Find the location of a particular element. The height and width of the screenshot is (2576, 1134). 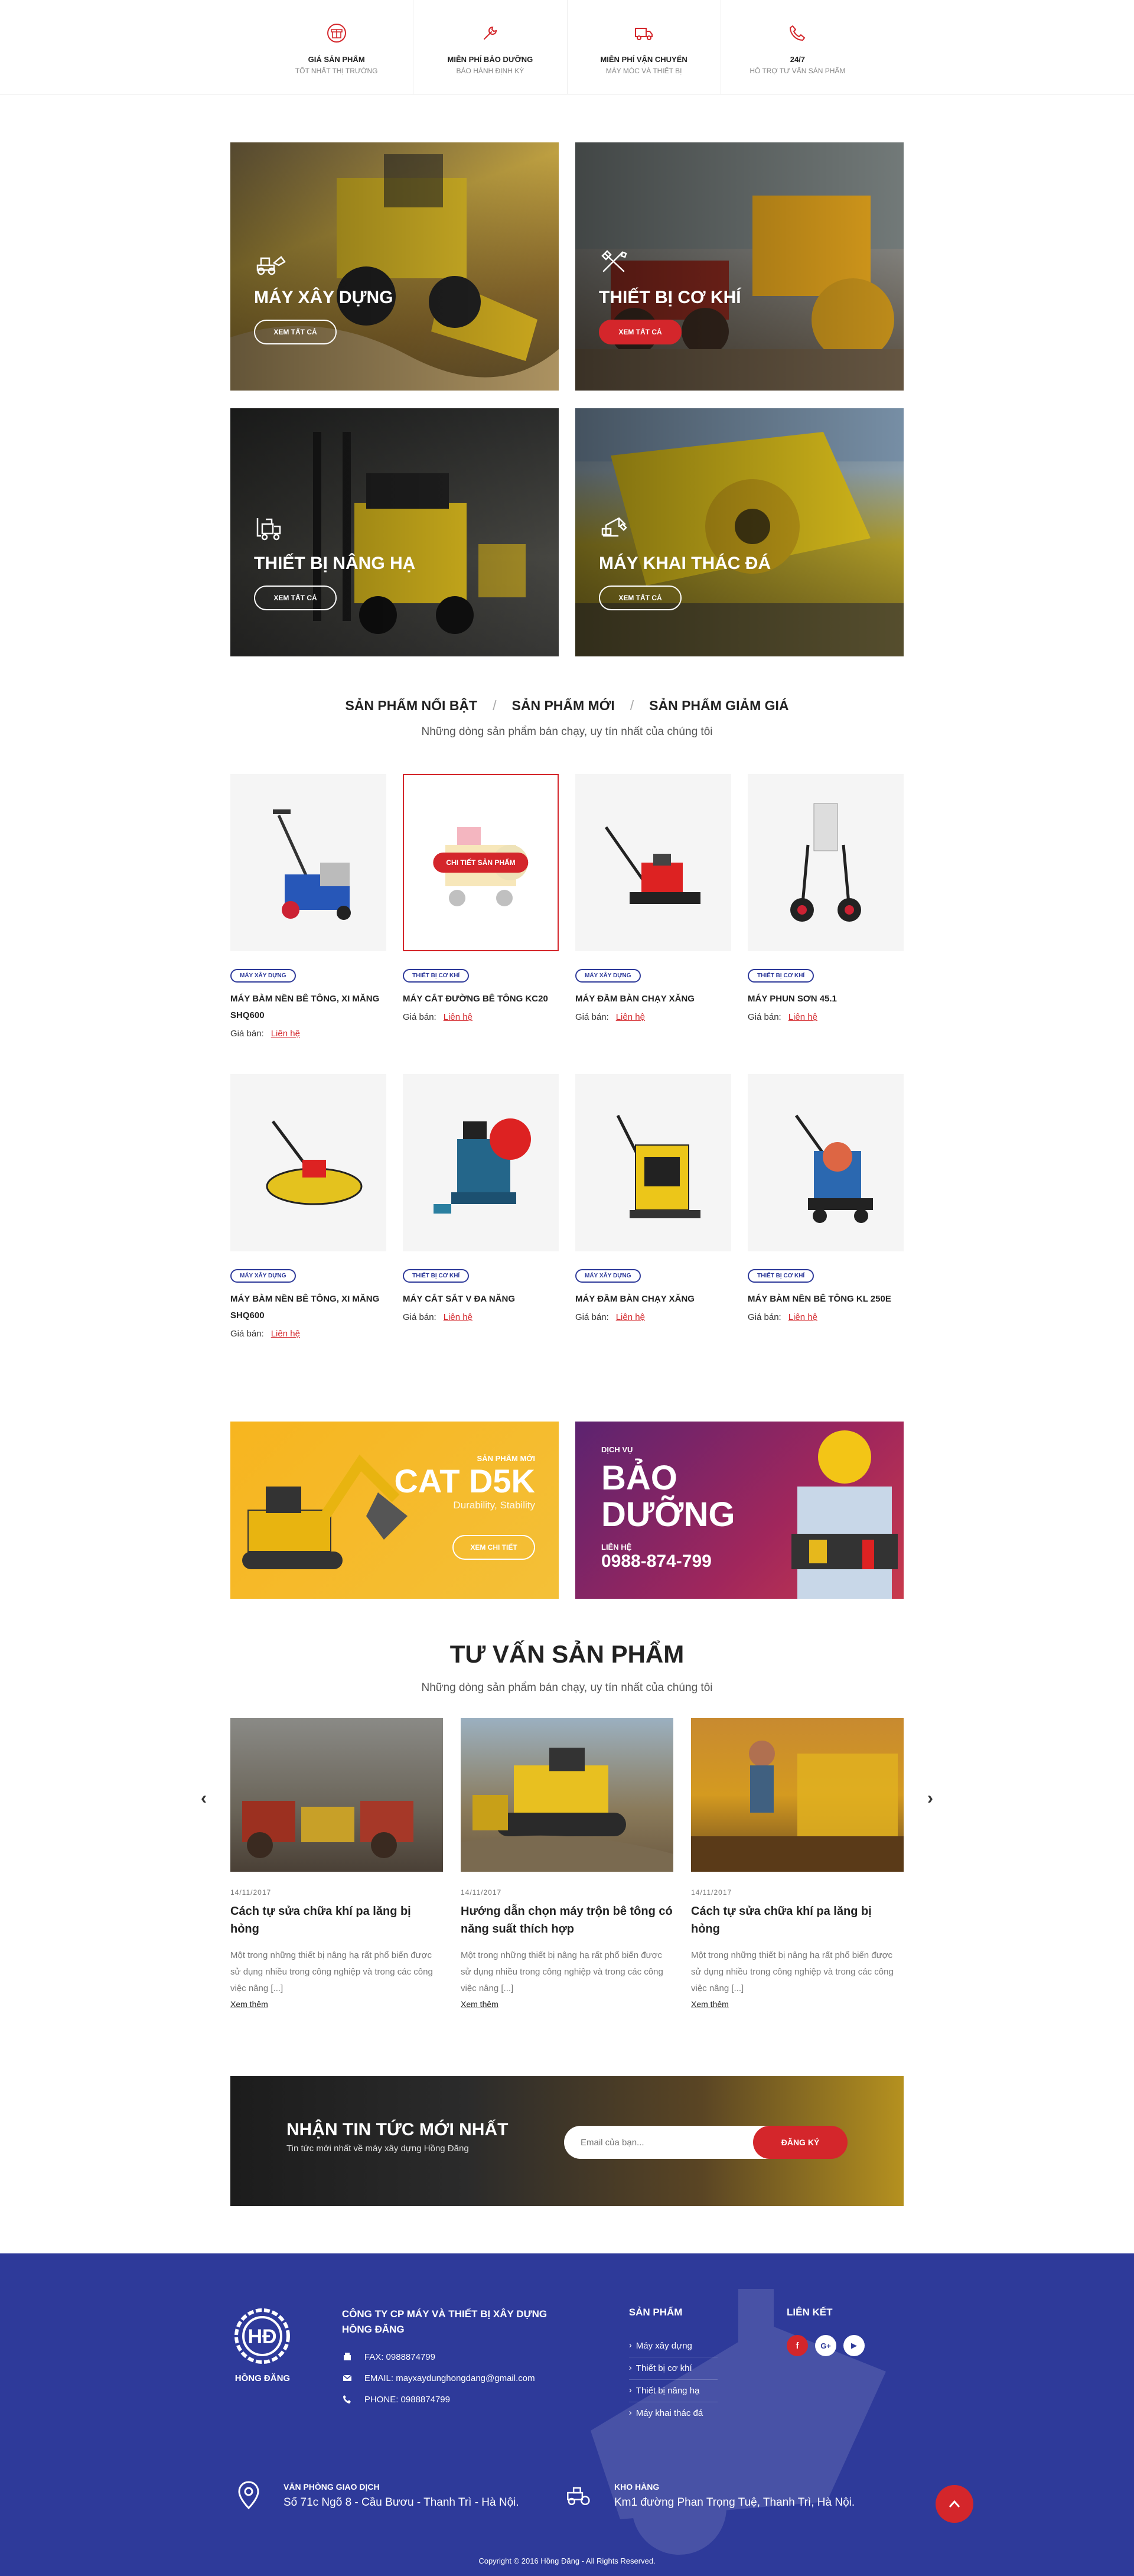

fax-text: FAX: 0988874799 is located at coordinates (399, 2357).